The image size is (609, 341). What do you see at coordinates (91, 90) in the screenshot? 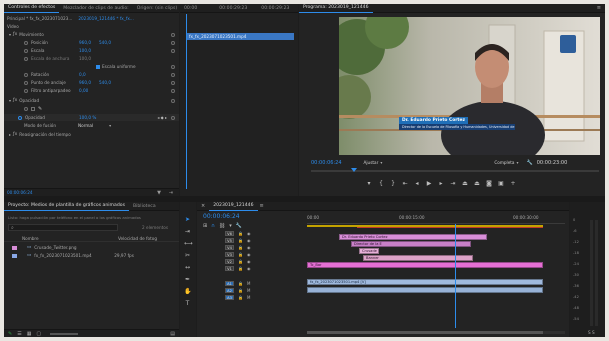
I see `ec-param-row: Filtro antiparpadeo 0,00` at bounding box center [91, 90].